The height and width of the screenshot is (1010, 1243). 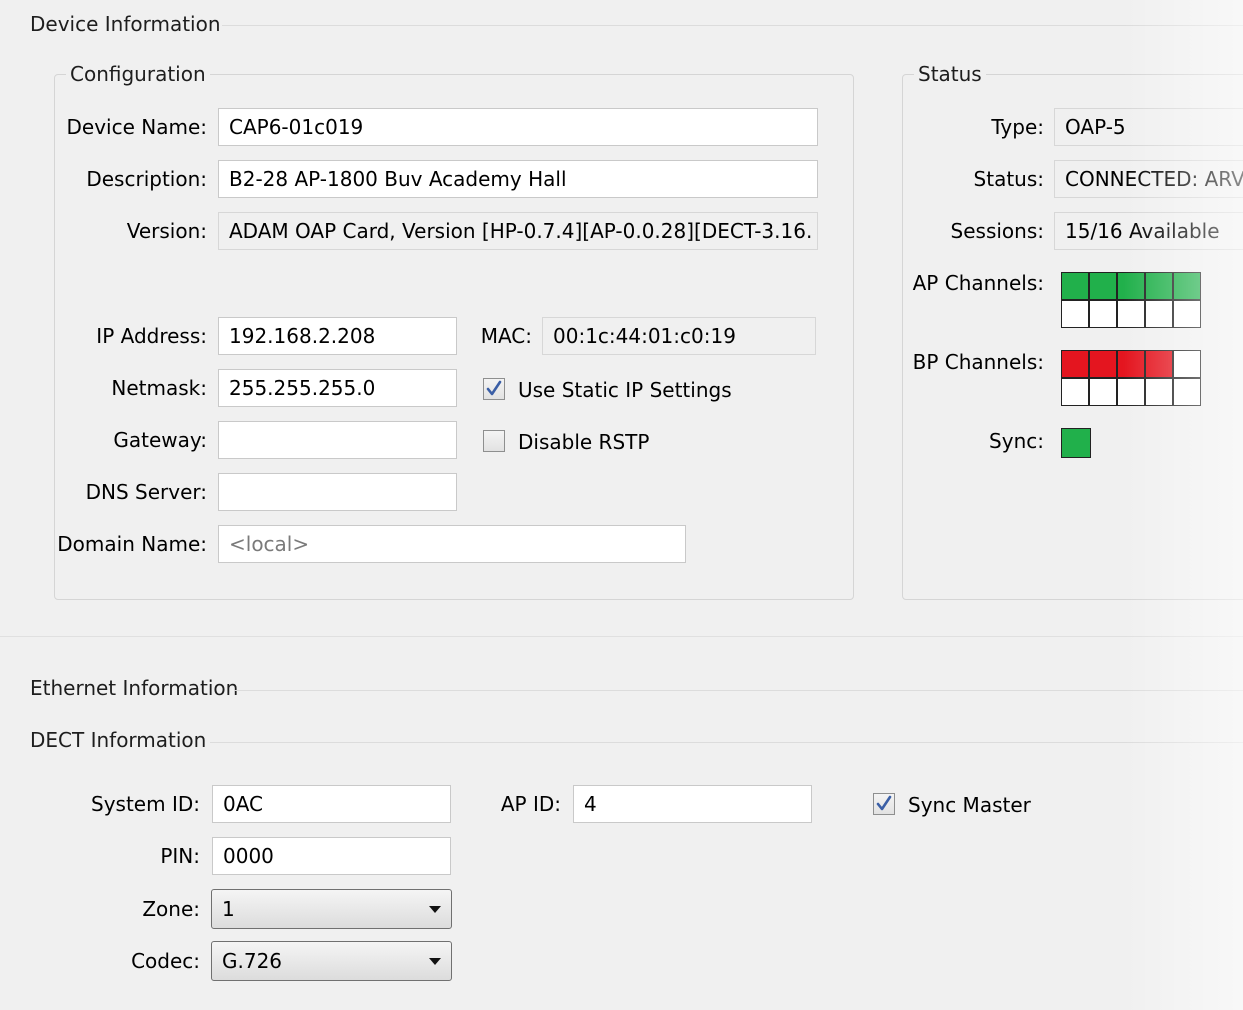 I want to click on ap-channels-label: AP Channels:, so click(x=978, y=283).